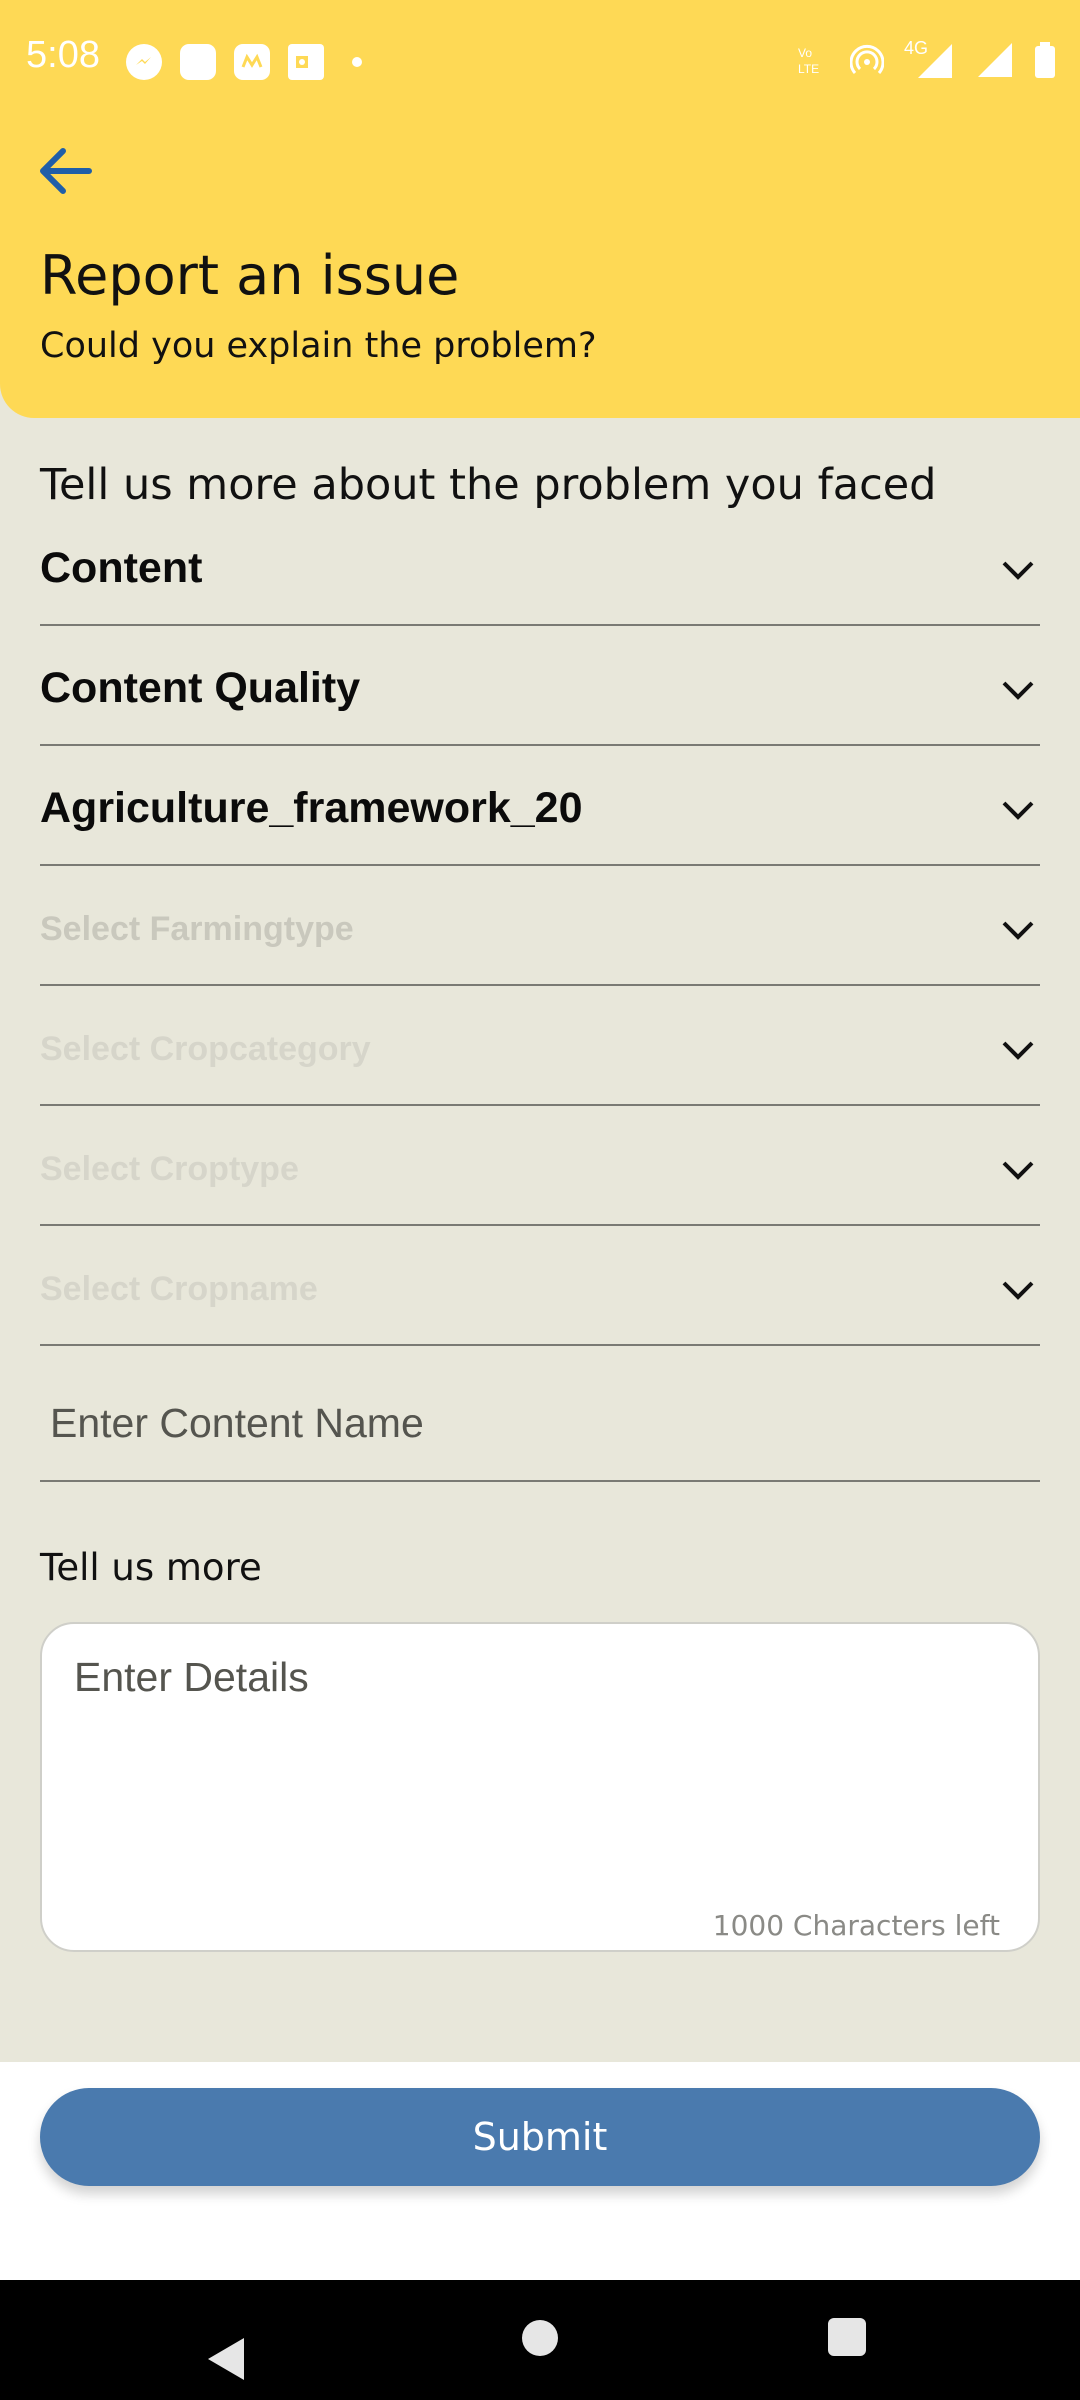 The width and height of the screenshot is (1080, 2400). What do you see at coordinates (488, 485) in the screenshot?
I see `form-prompt: Tell us more about the problem you faced` at bounding box center [488, 485].